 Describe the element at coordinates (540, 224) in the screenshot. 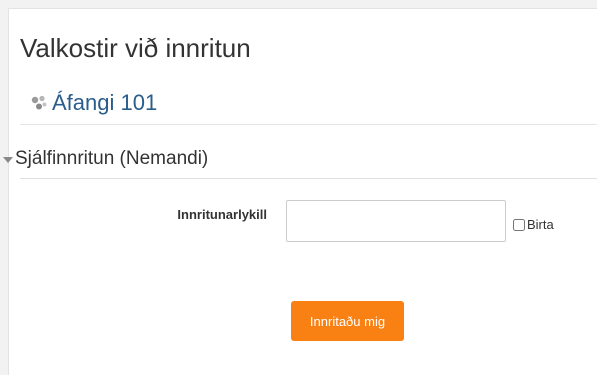

I see `show-key-label: Birta` at that location.